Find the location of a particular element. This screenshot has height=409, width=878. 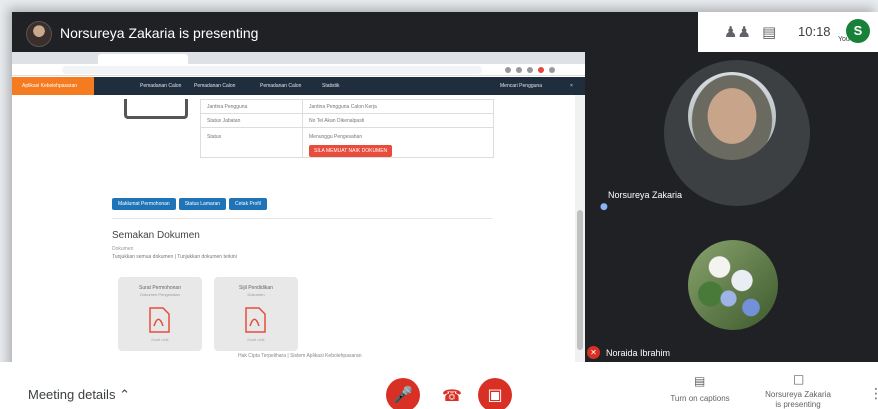

browser-address-bar is located at coordinates (298, 70).